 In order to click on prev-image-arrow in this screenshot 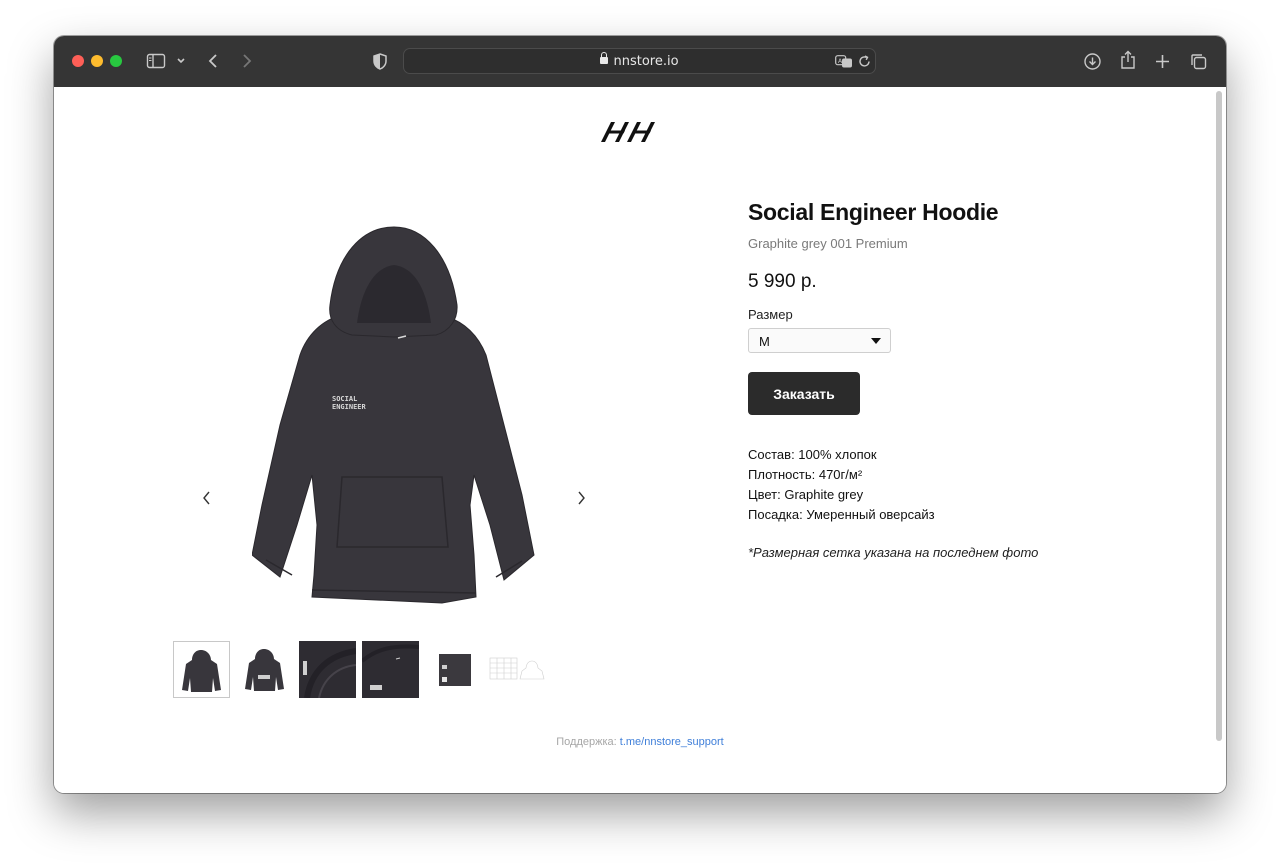, I will do `click(207, 500)`.